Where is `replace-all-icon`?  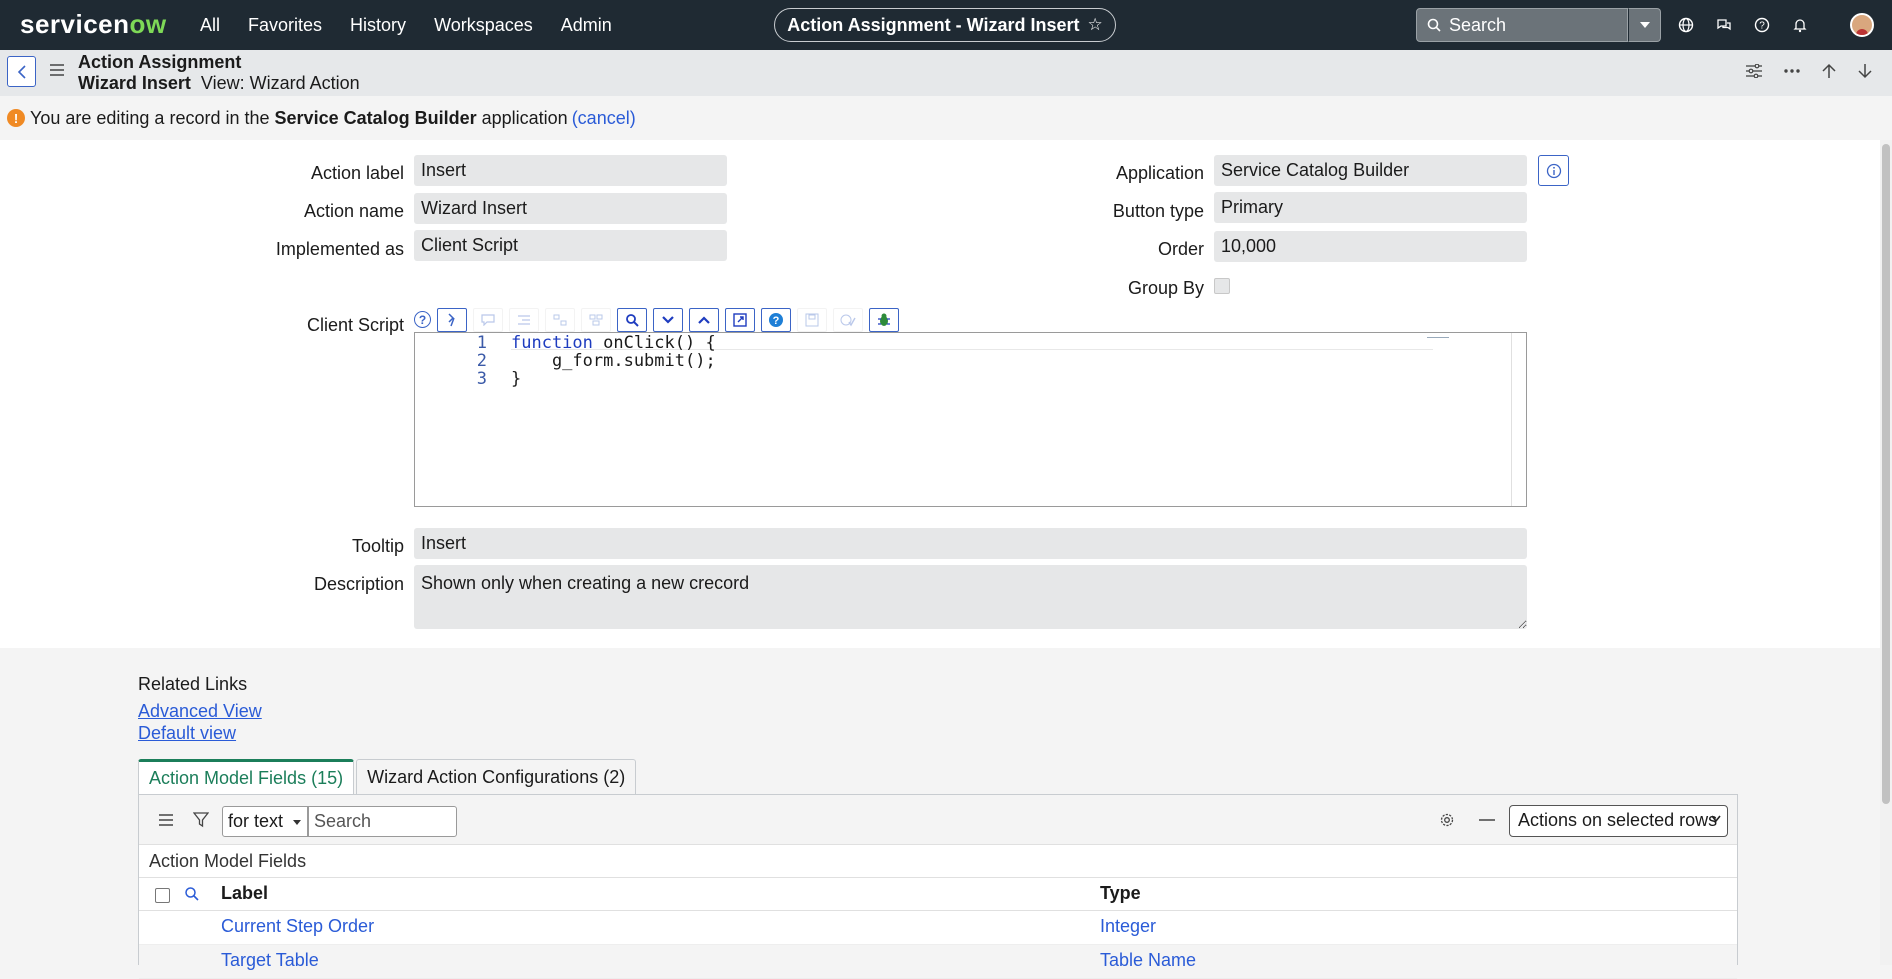 replace-all-icon is located at coordinates (596, 320).